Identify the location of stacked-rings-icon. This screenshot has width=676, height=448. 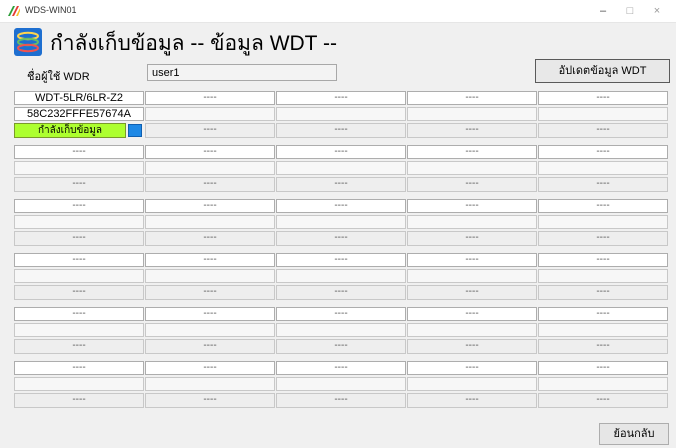
(28, 42).